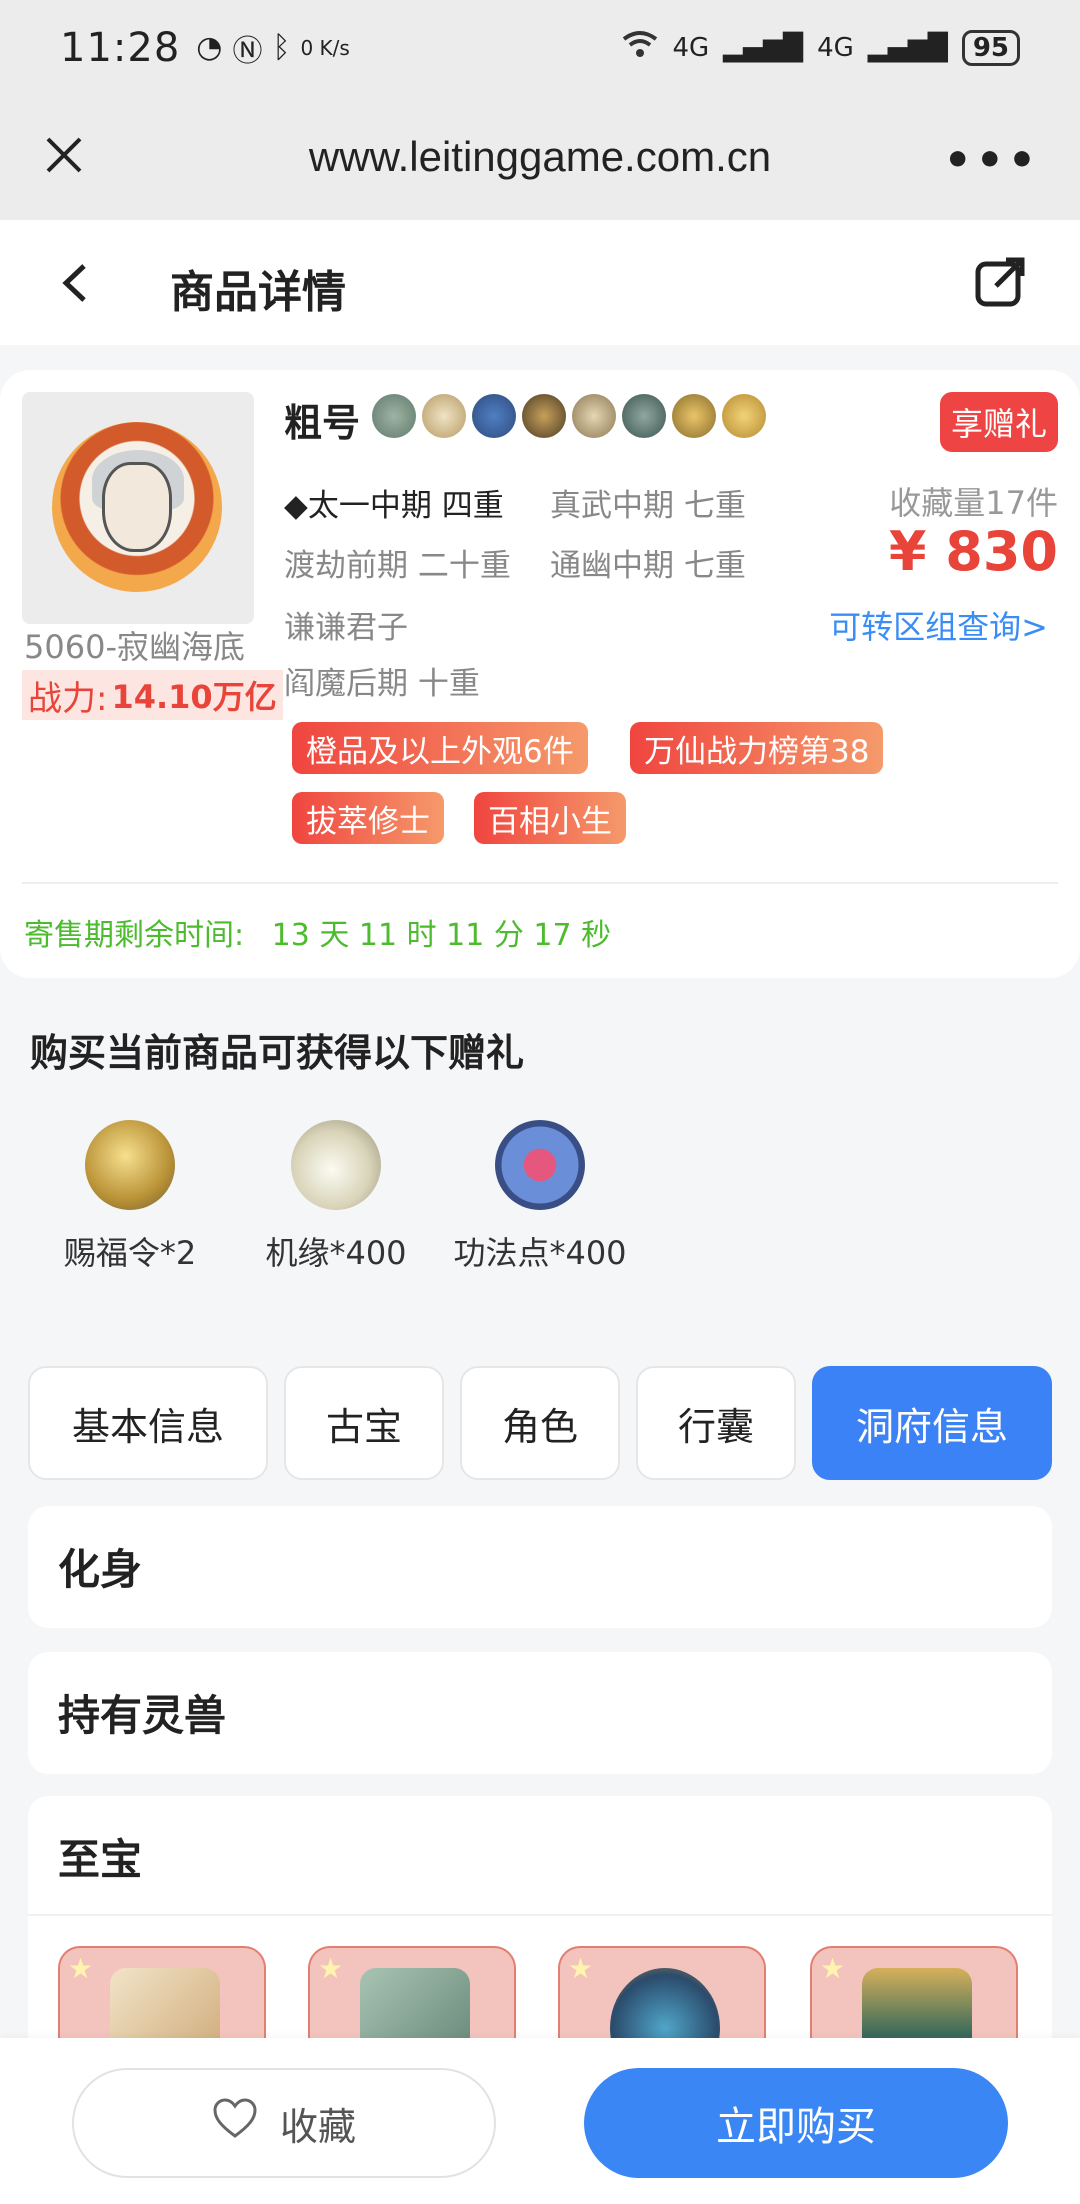 The width and height of the screenshot is (1080, 2204). I want to click on gift-label: 功法点*400, so click(540, 1253).